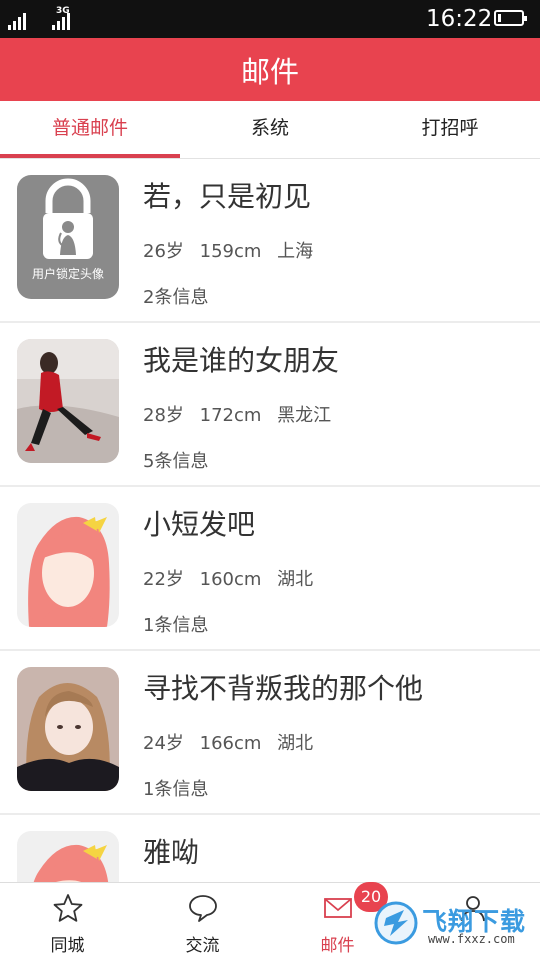 The height and width of the screenshot is (960, 540). What do you see at coordinates (171, 852) in the screenshot?
I see `sender-name: 雅呦` at bounding box center [171, 852].